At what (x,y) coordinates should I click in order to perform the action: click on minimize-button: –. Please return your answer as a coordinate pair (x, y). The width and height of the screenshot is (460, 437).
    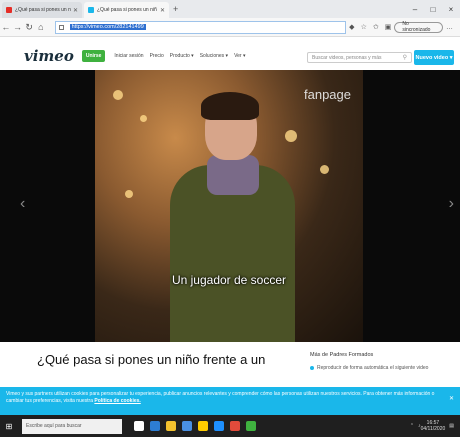
    Looking at the image, I should click on (415, 9).